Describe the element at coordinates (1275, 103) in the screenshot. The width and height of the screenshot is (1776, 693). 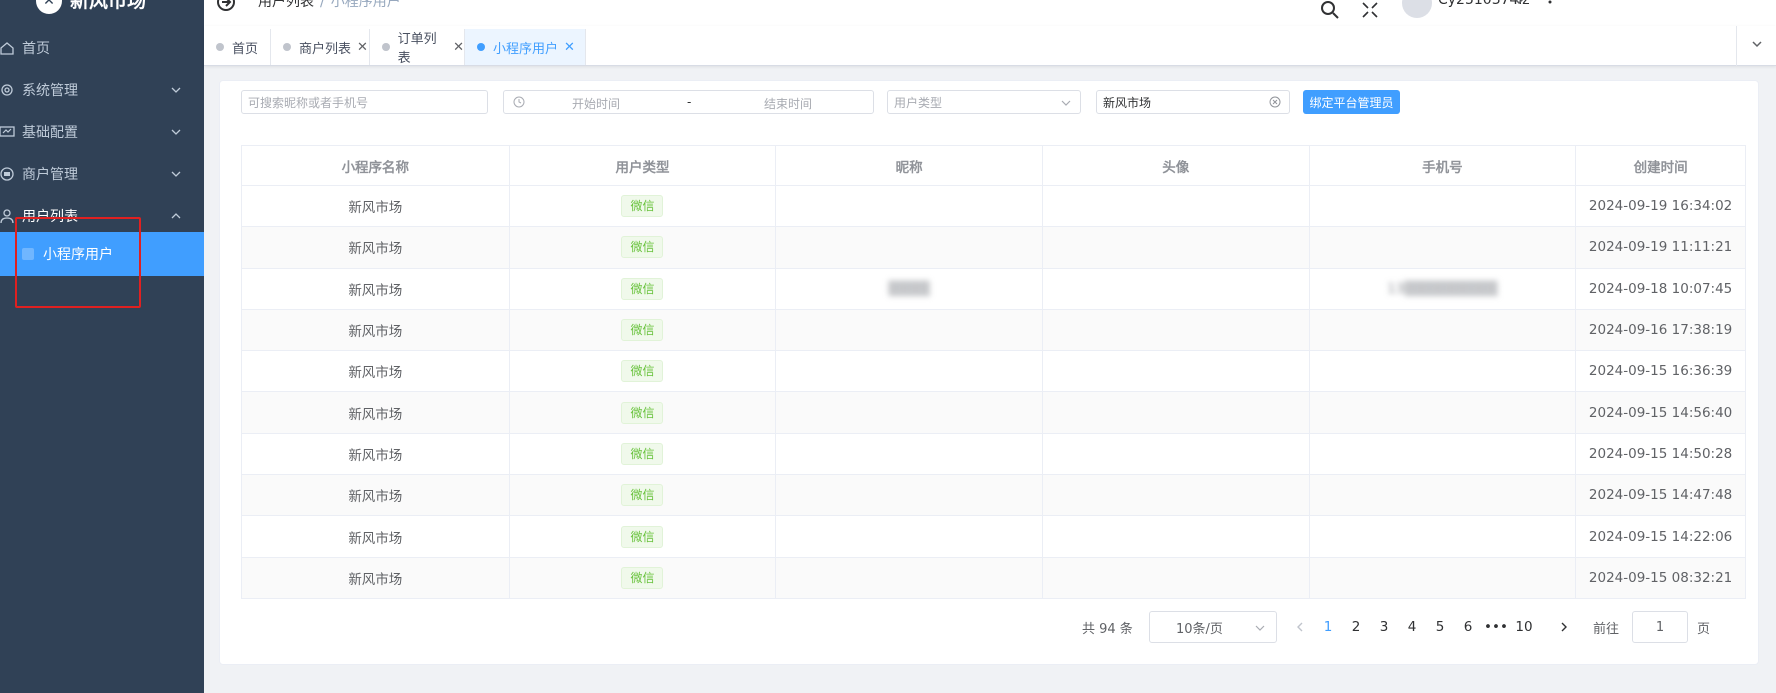
I see `clear-icon` at that location.